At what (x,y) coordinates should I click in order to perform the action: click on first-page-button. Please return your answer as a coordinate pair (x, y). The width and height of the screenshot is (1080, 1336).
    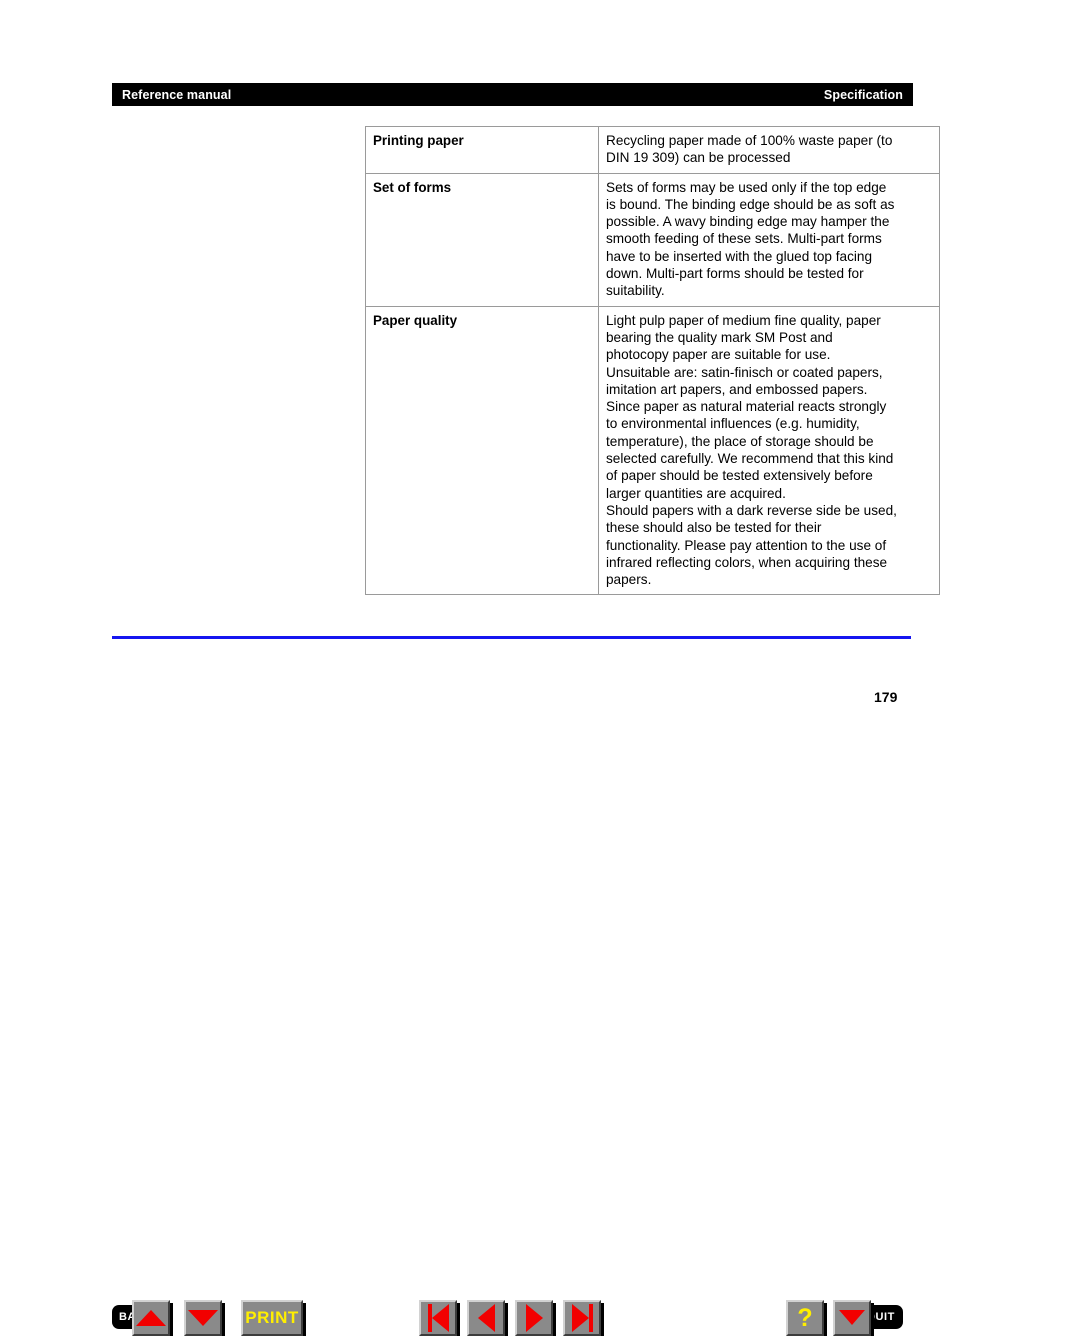
    Looking at the image, I should click on (438, 1318).